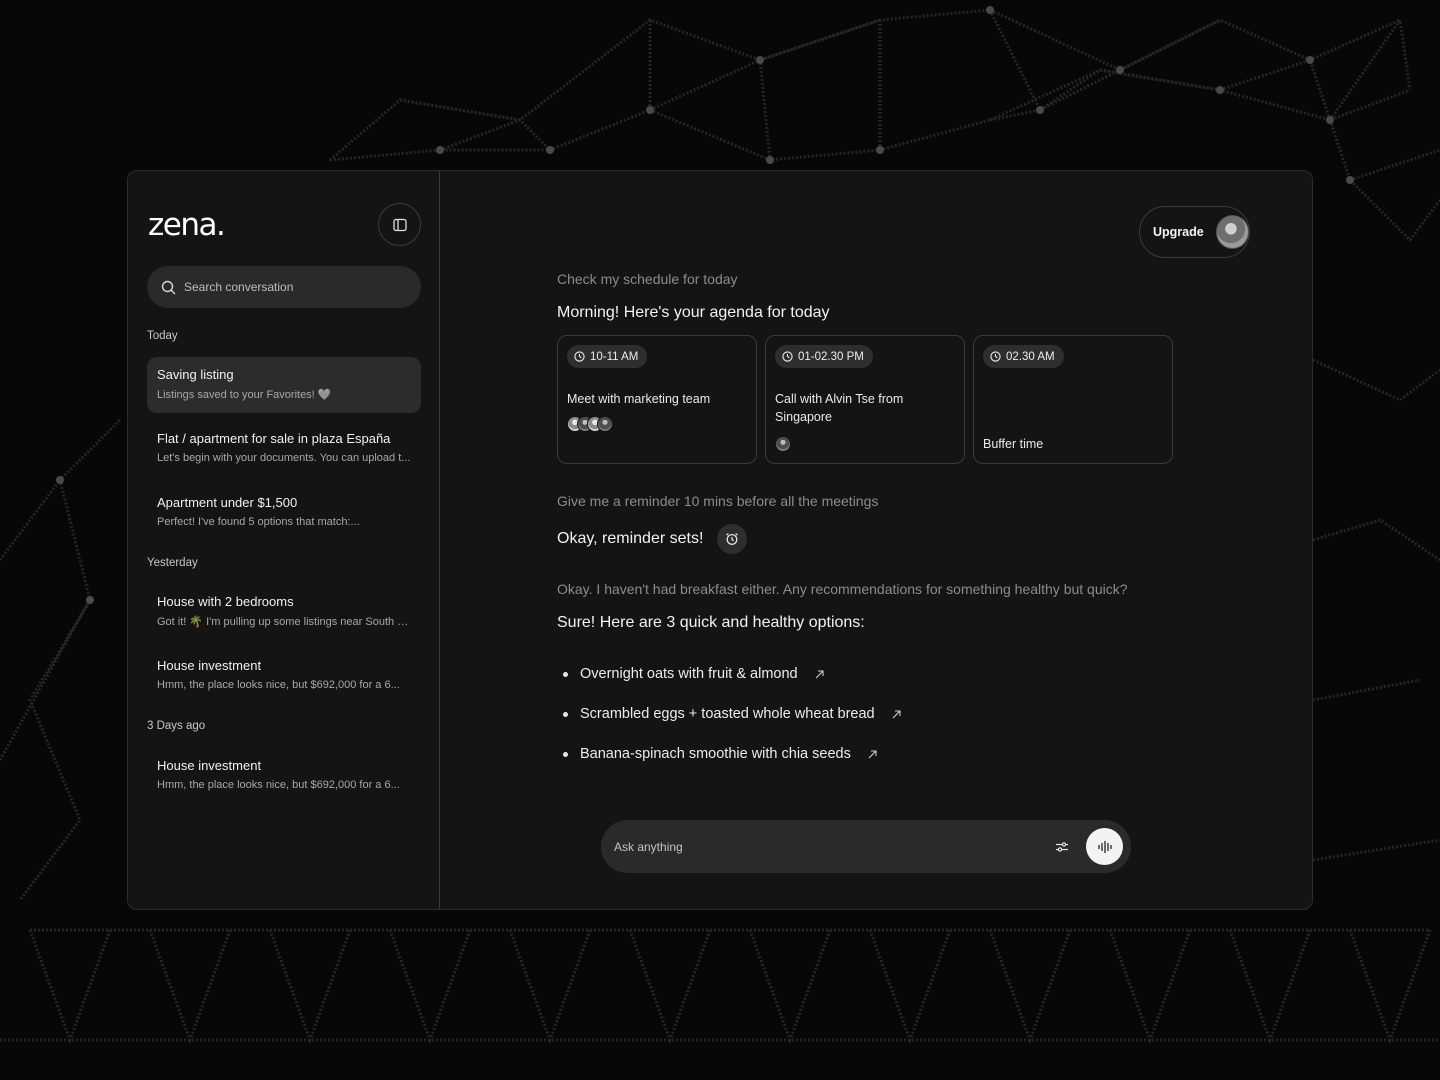 This screenshot has width=1440, height=1080. I want to click on recommendation-item: Overnight oats with fruit & almond, so click(732, 674).